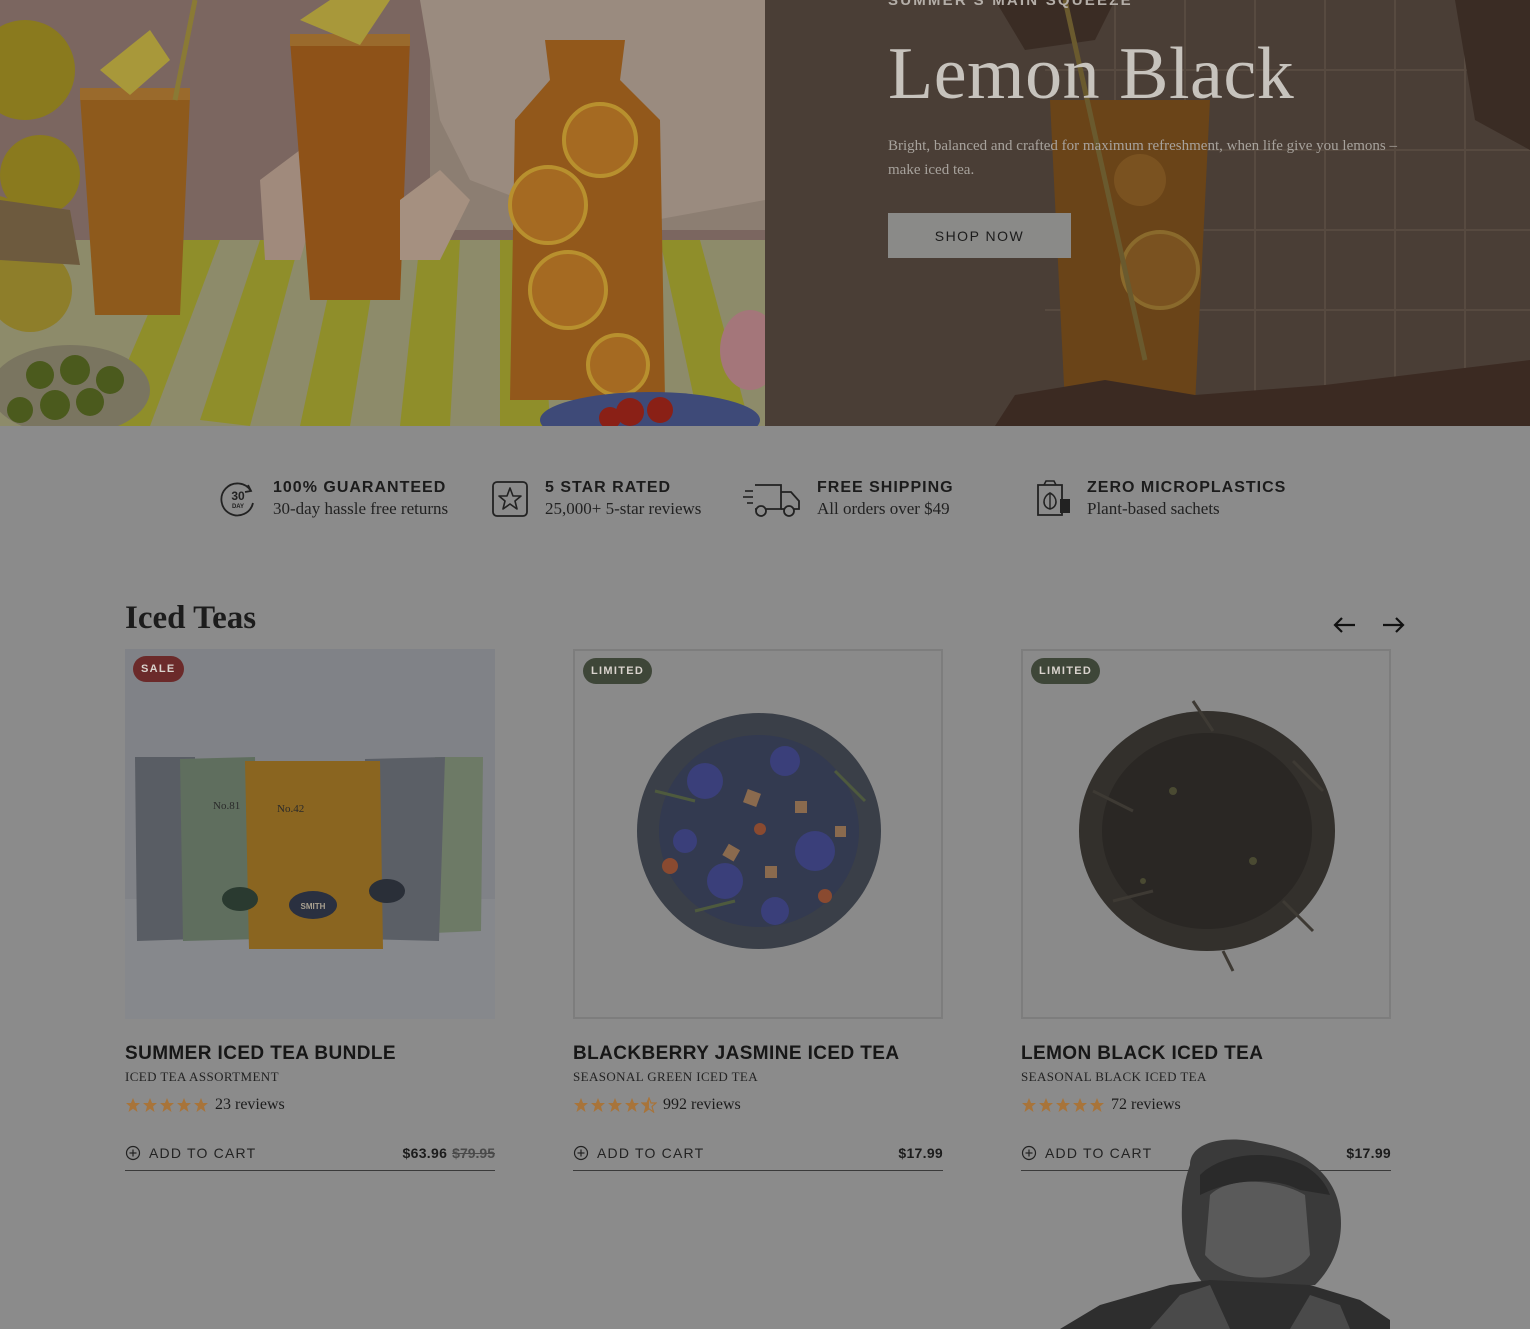 The width and height of the screenshot is (1530, 1329). I want to click on feature-title: ZERO MICROPLASTICS, so click(1187, 487).